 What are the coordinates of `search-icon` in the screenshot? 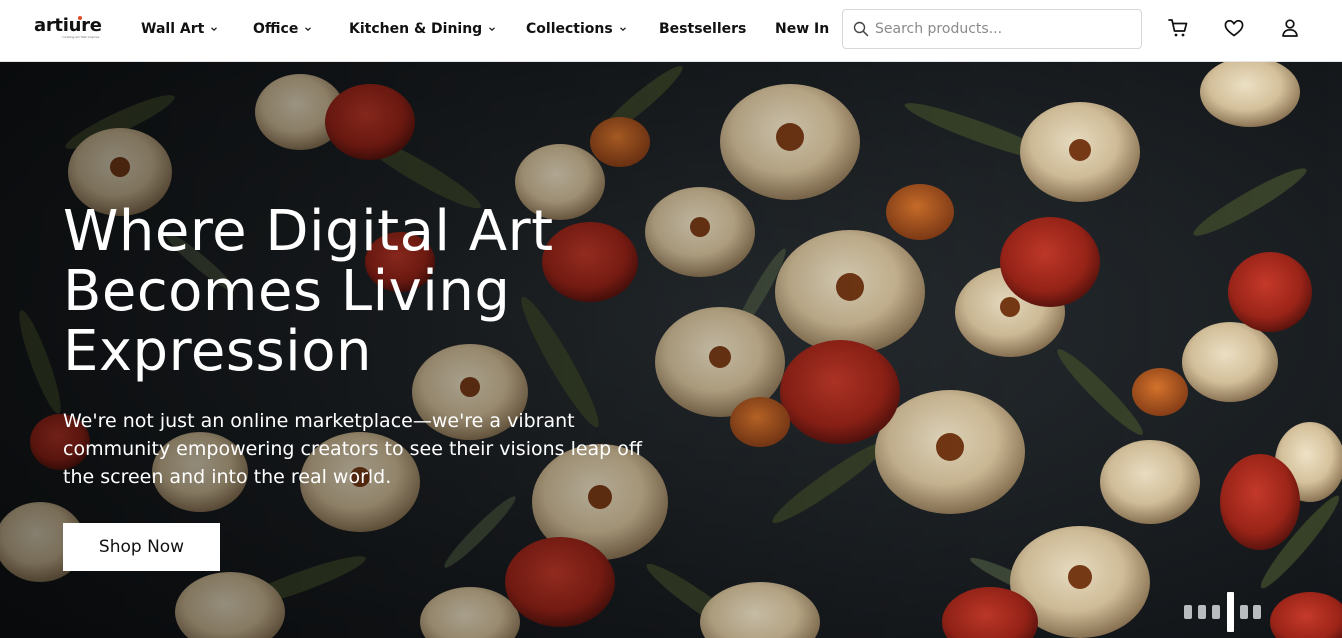 It's located at (861, 29).